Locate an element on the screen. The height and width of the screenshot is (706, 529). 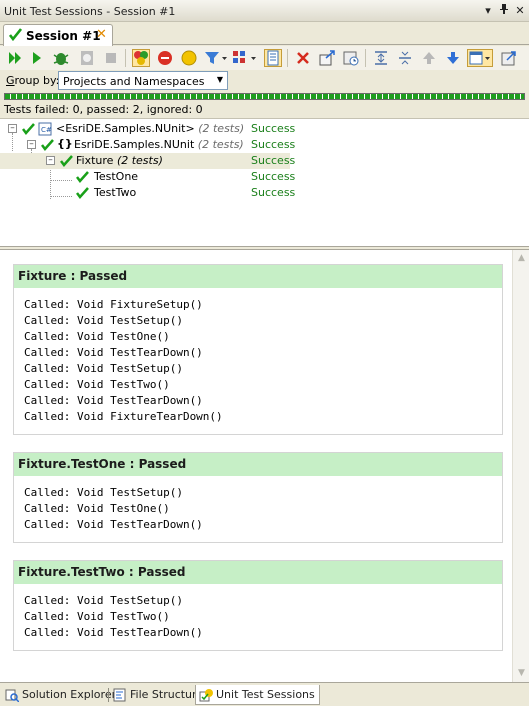
svg-text: C# is located at coordinates (46, 130).